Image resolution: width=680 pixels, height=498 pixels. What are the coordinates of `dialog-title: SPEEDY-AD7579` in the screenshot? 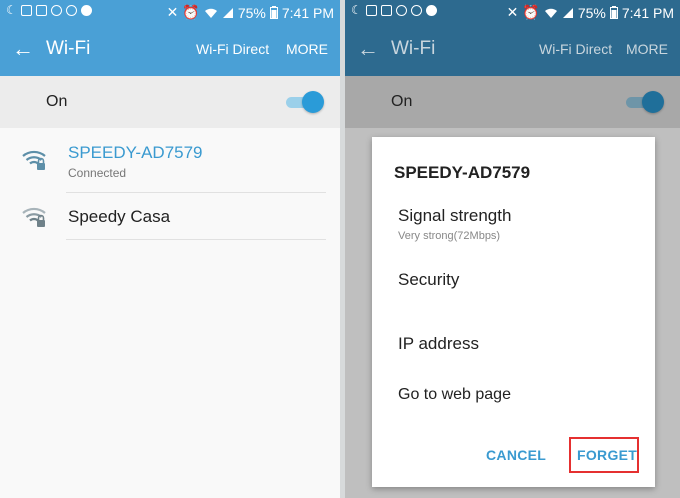 It's located at (462, 172).